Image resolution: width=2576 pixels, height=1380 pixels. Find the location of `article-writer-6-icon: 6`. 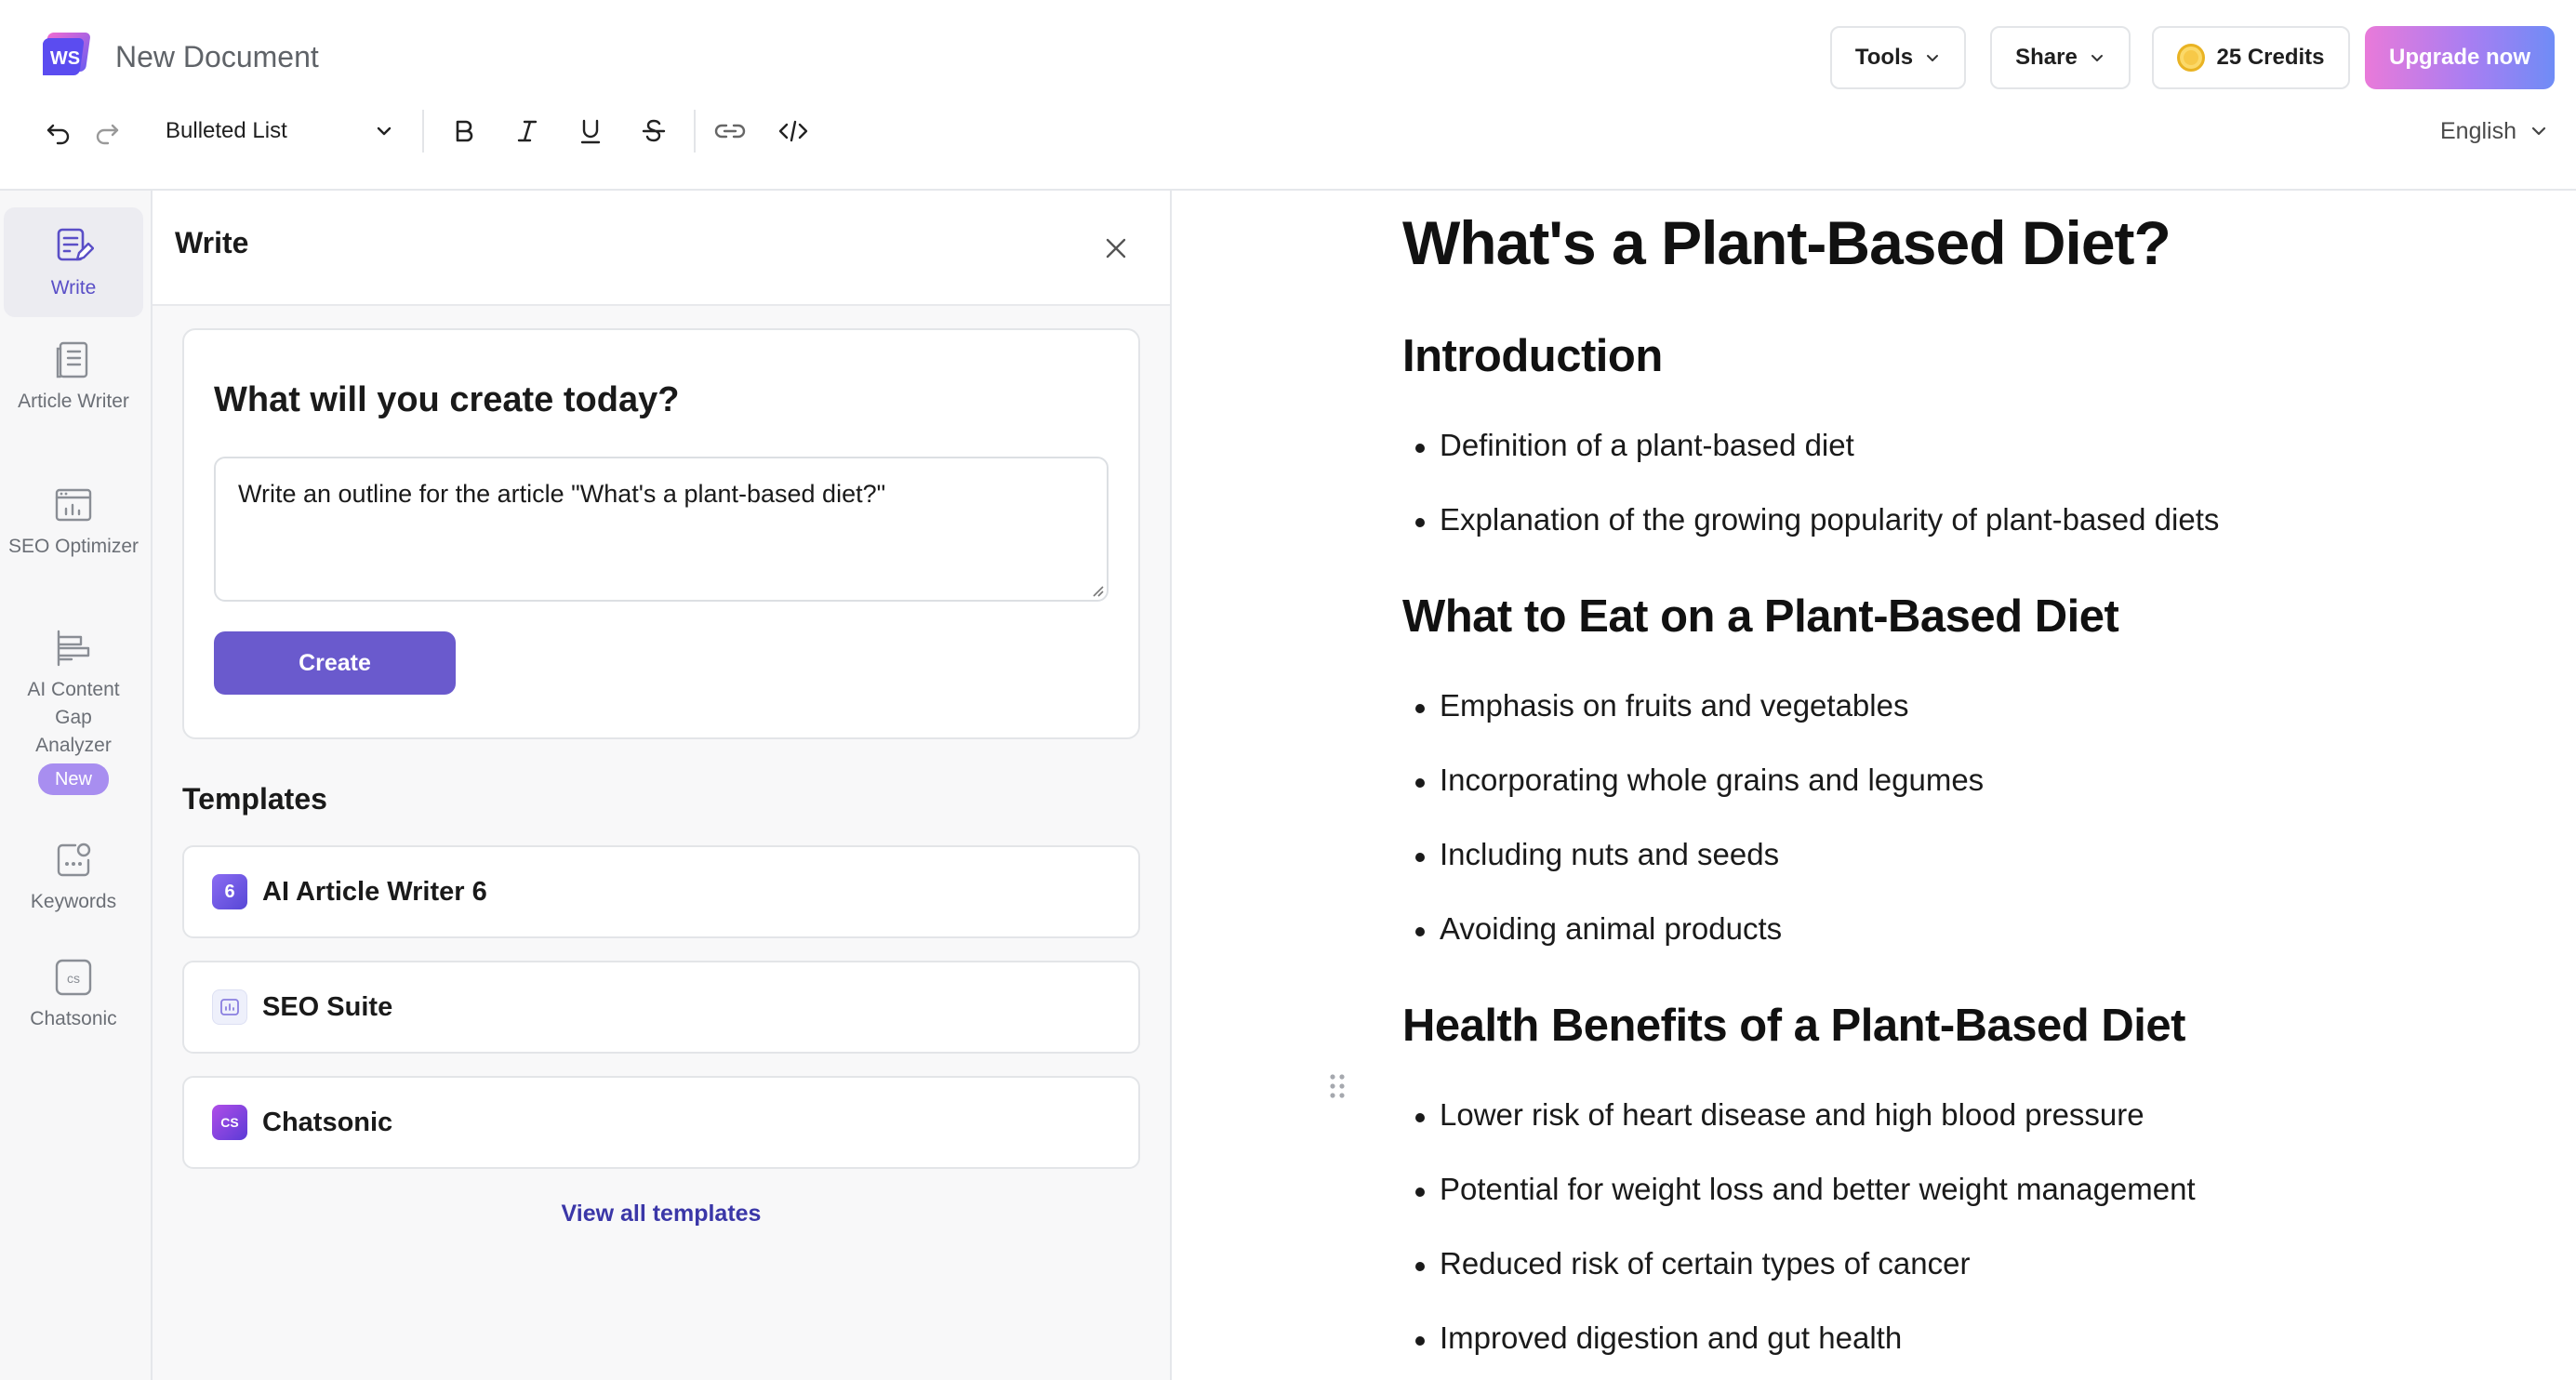

article-writer-6-icon: 6 is located at coordinates (229, 891).